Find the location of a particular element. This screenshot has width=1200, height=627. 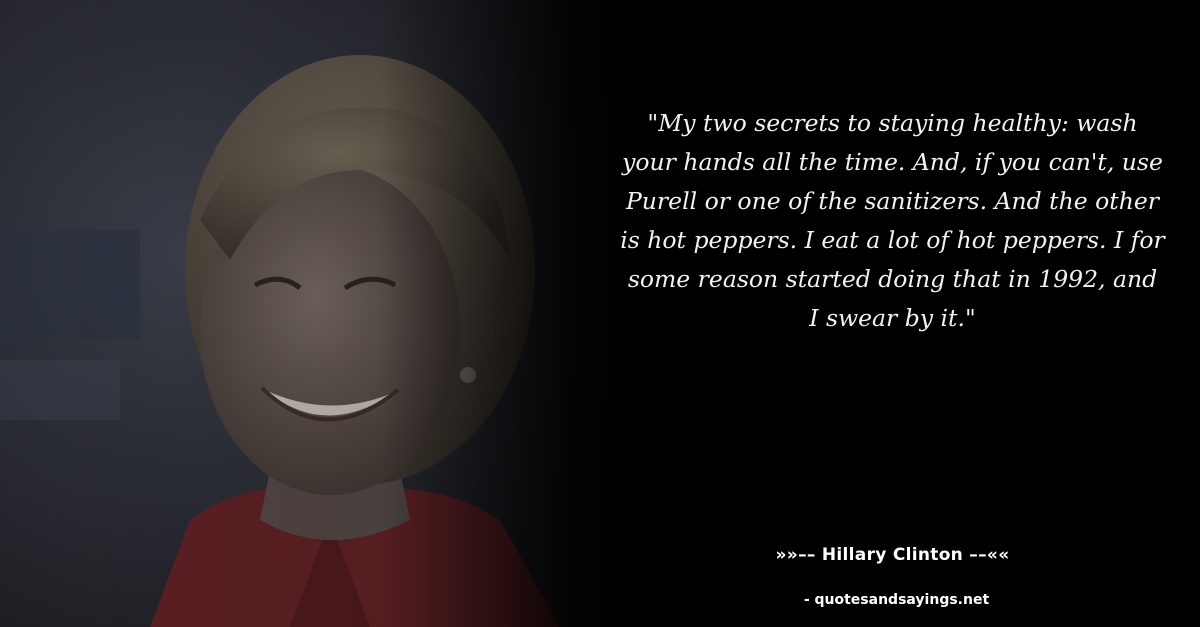

author-line: »»–– Hillary Clinton ––«« is located at coordinates (892, 555).